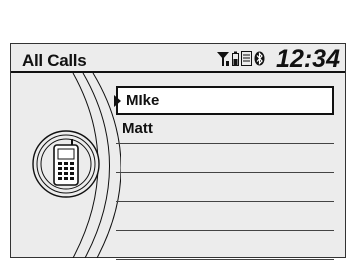  I want to click on signal-icon, so click(223, 59).